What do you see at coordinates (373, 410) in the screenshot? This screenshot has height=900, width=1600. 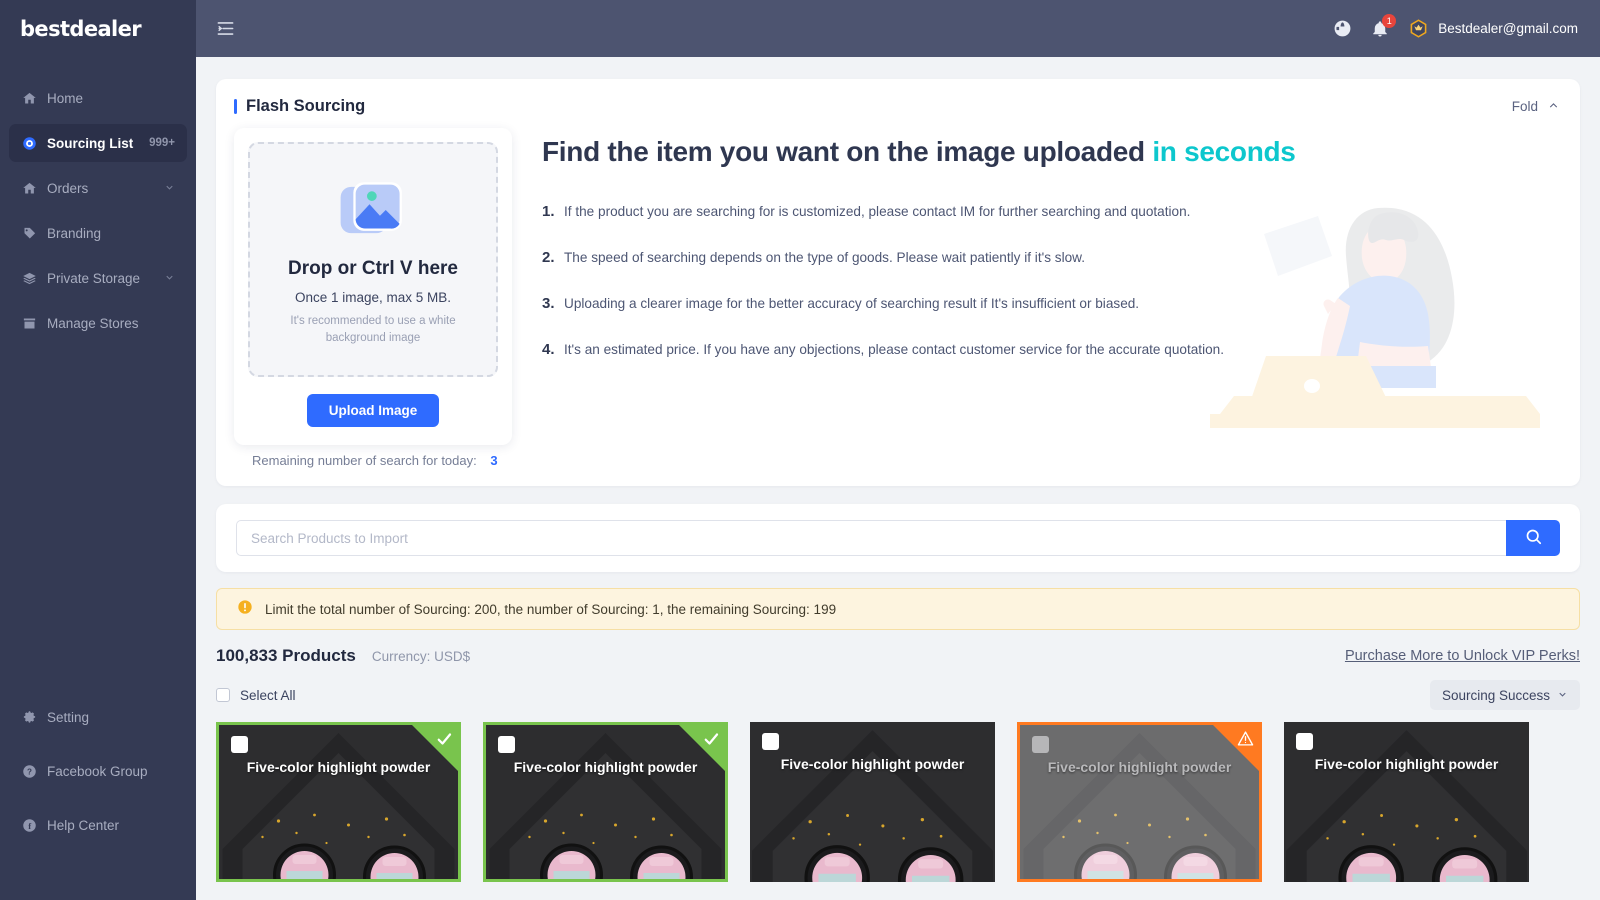 I see `upload-image-button: Upload Image` at bounding box center [373, 410].